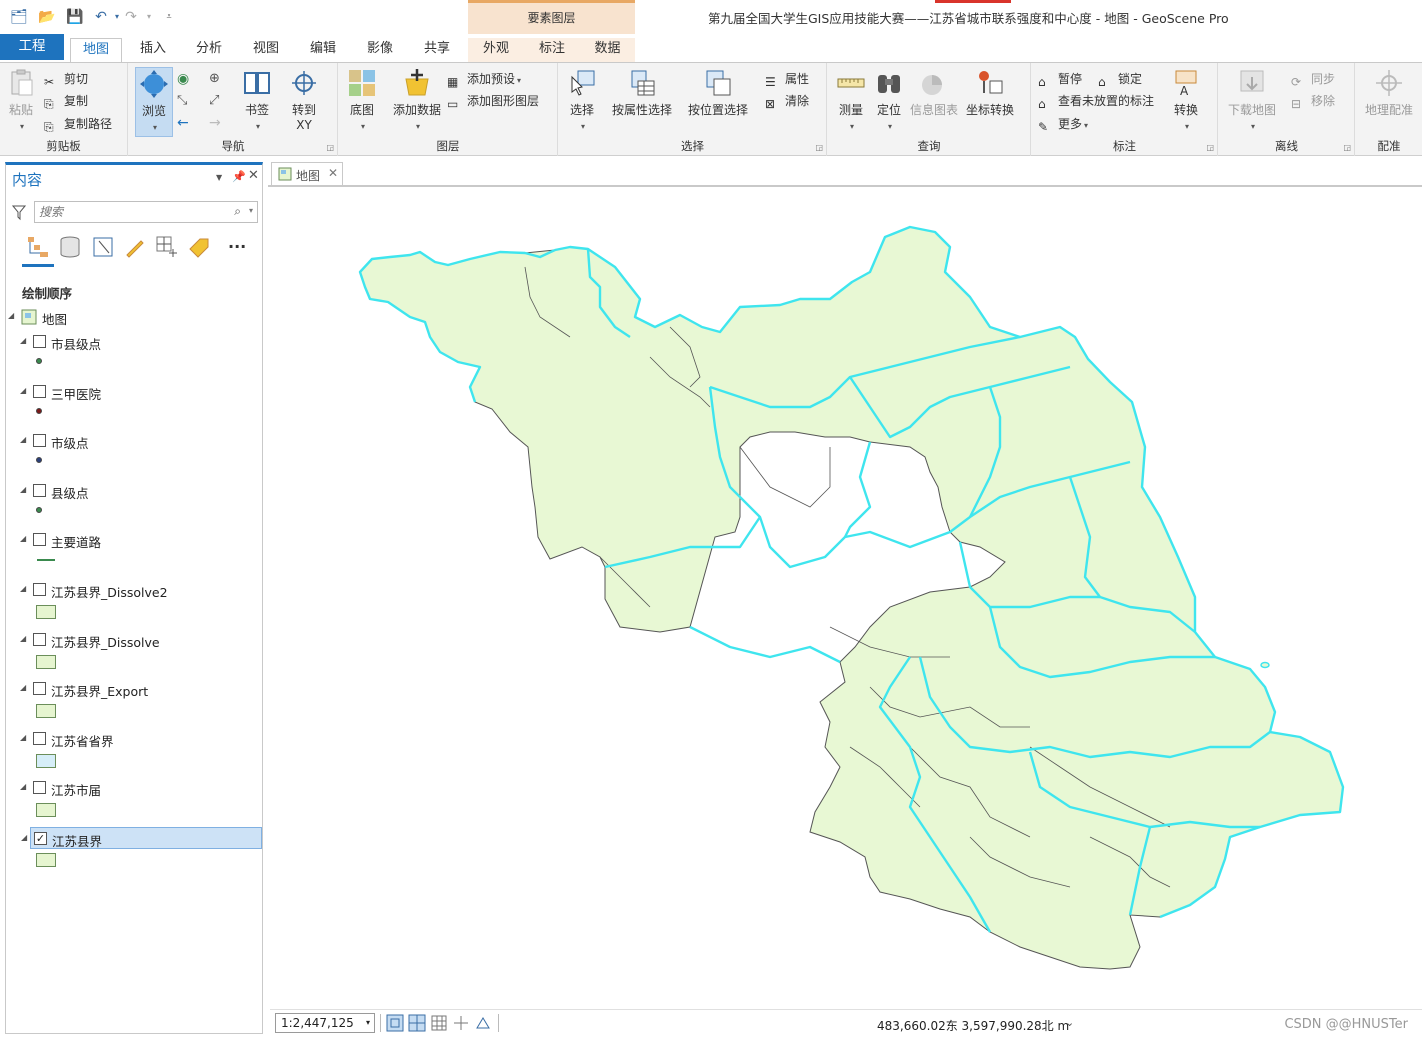  Describe the element at coordinates (38, 247) in the screenshot. I see `list-by-drawing-order-icon` at that location.